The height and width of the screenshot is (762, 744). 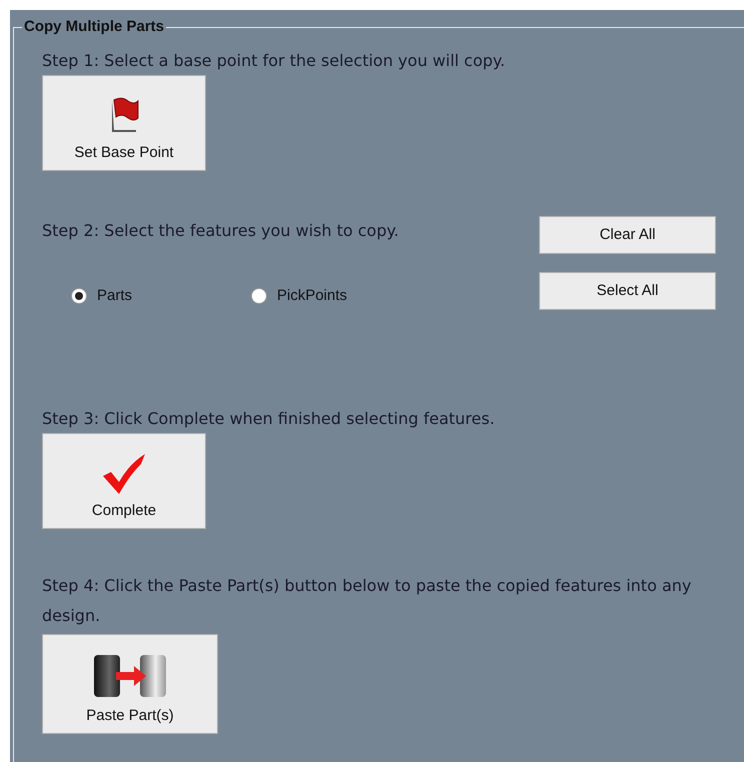 I want to click on action-button: Select All, so click(x=627, y=291).